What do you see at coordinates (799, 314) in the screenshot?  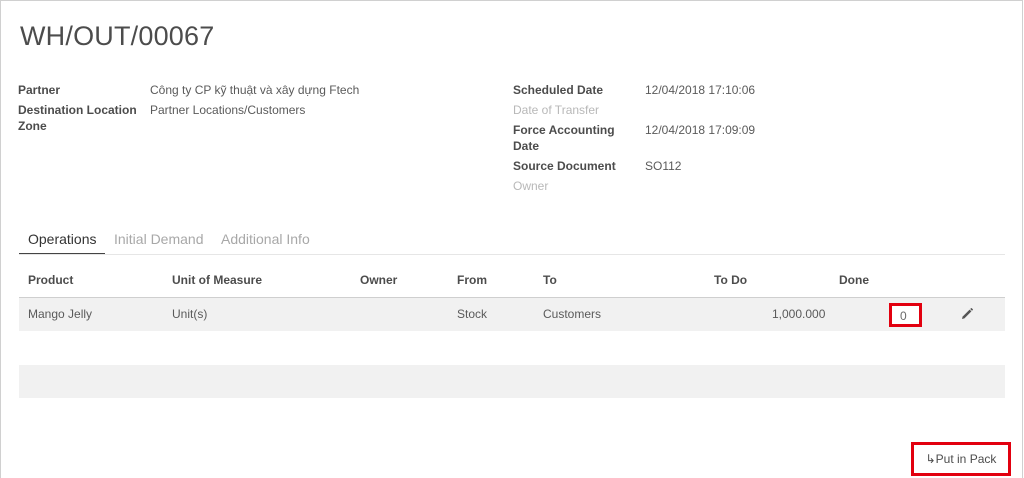 I see `cell-to-do: 1,000.000` at bounding box center [799, 314].